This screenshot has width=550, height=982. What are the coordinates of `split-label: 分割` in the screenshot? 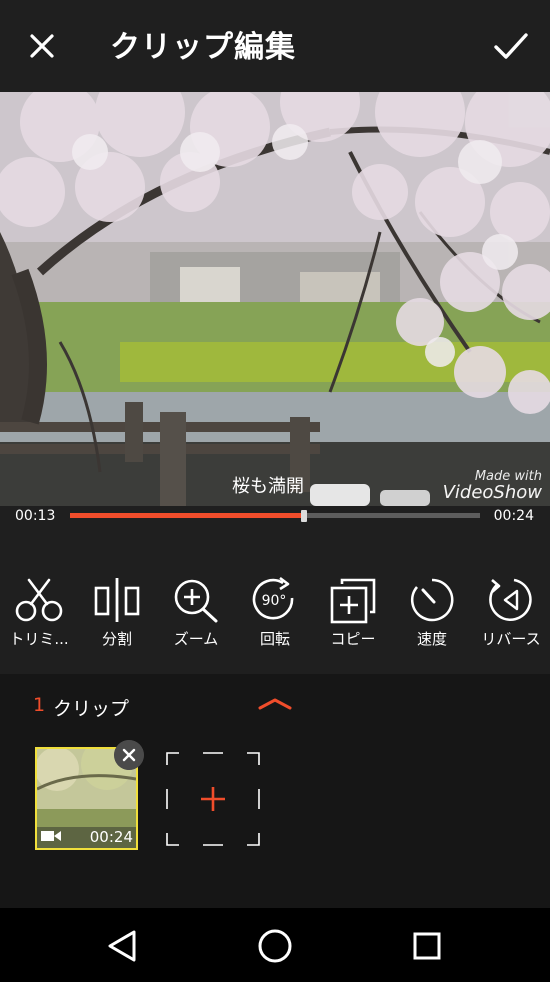 It's located at (116, 639).